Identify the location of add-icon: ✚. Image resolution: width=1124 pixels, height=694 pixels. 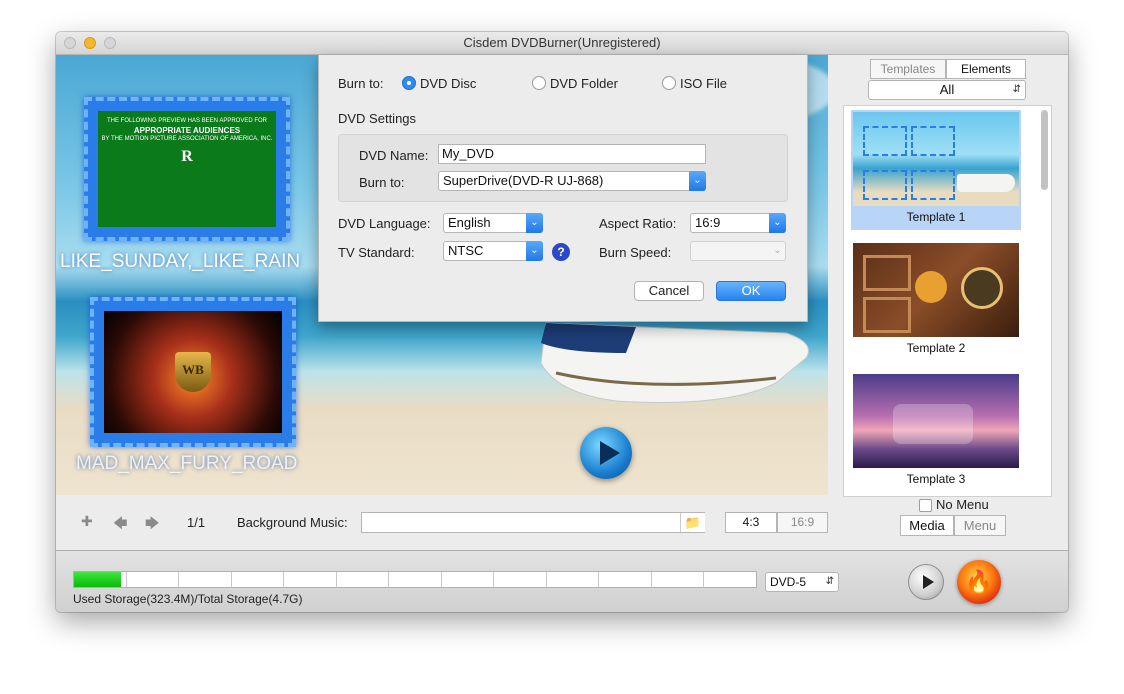
(87, 521).